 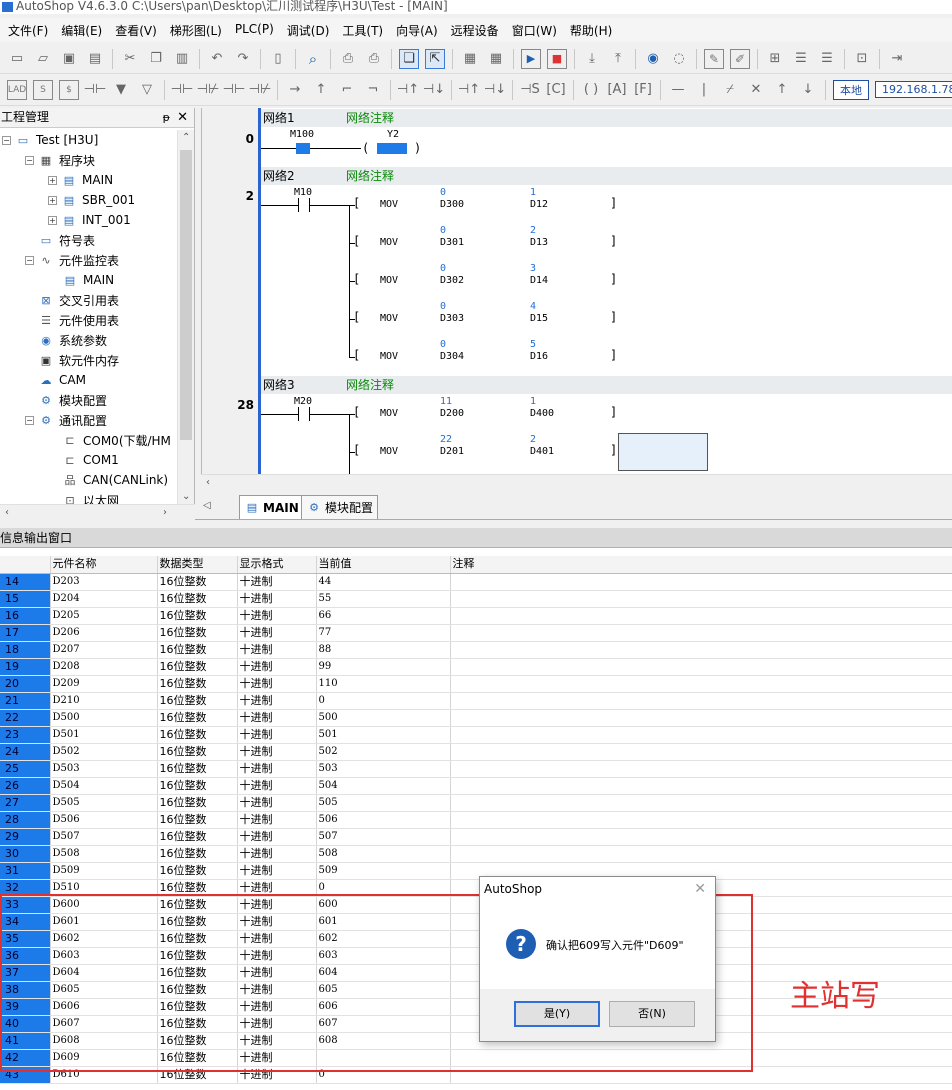 I want to click on no-button: 否(N), so click(x=652, y=1014).